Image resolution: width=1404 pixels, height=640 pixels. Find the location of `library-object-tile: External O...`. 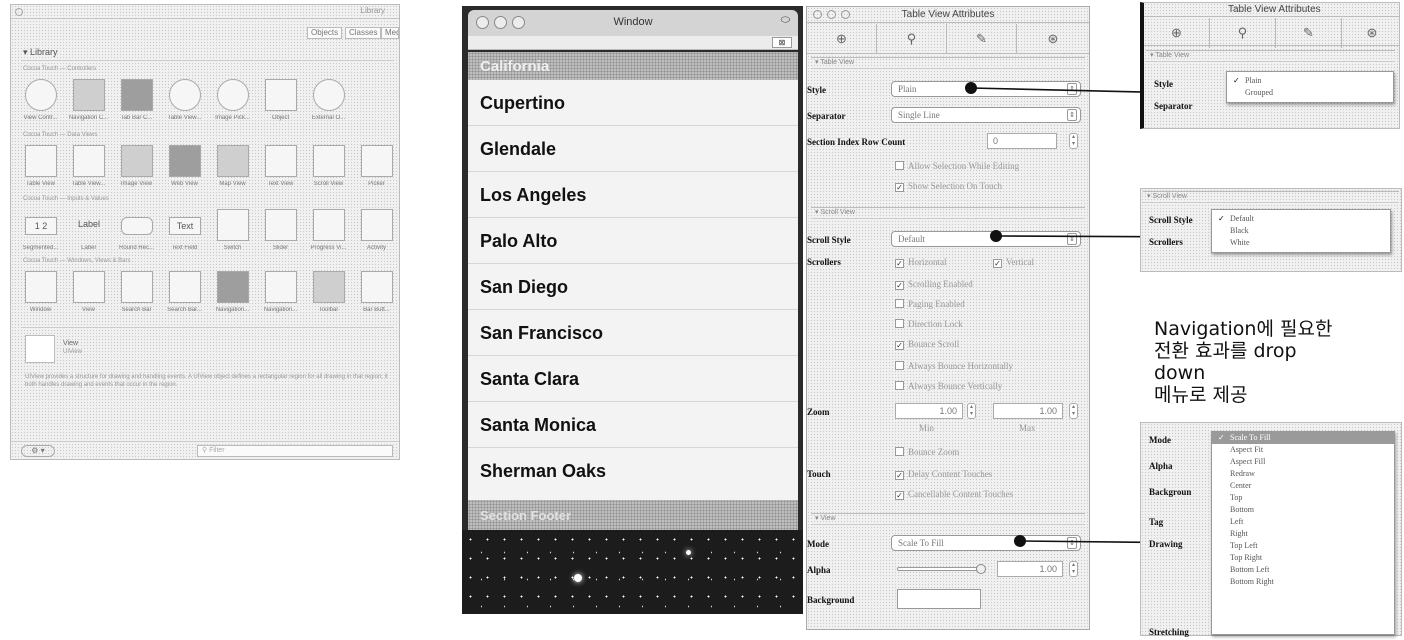

library-object-tile: External O... is located at coordinates (328, 101).